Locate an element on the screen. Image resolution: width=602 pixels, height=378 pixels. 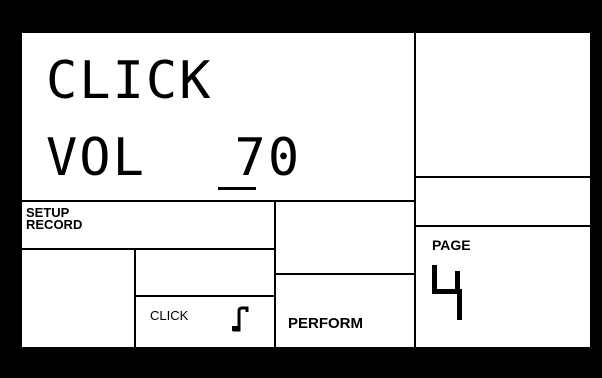
page-label: PAGE is located at coordinates (451, 245).